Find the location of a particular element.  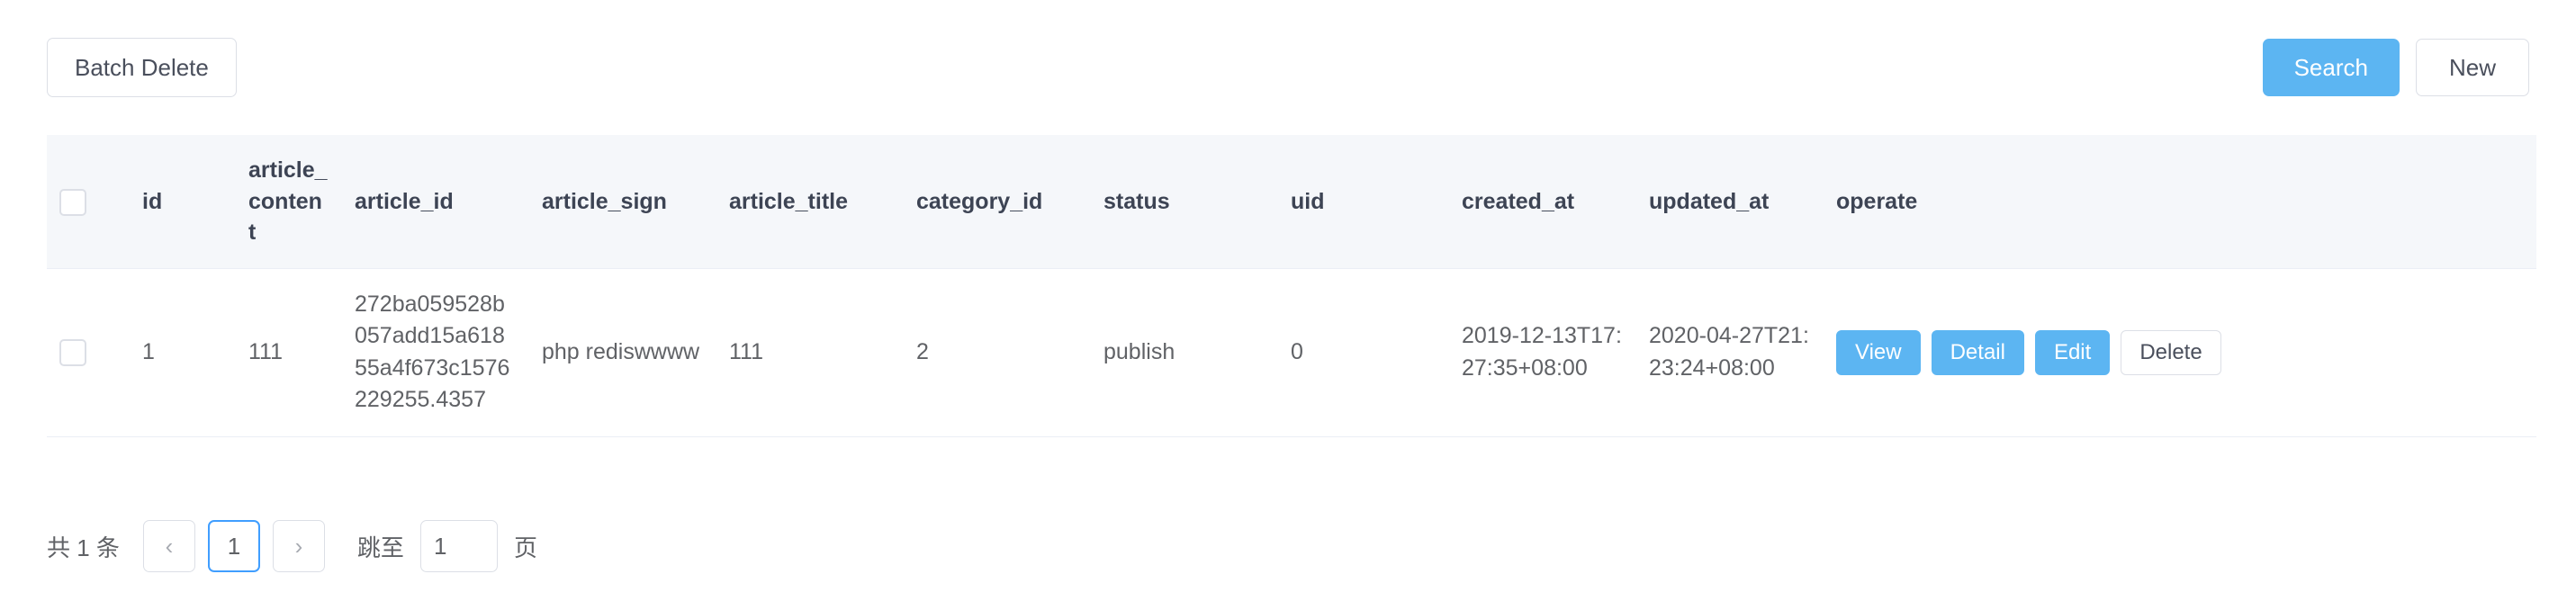

search-button: Search is located at coordinates (2331, 67).